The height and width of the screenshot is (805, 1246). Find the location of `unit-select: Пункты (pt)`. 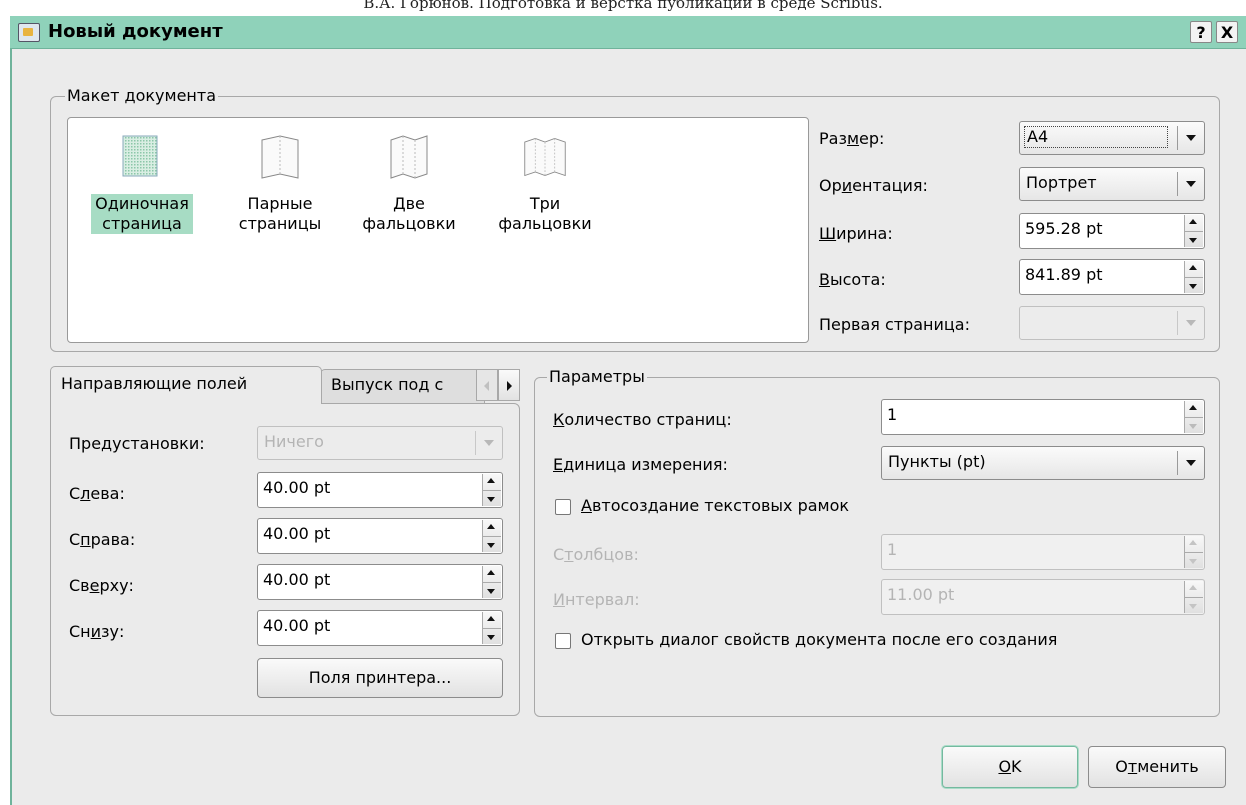

unit-select: Пункты (pt) is located at coordinates (1043, 463).